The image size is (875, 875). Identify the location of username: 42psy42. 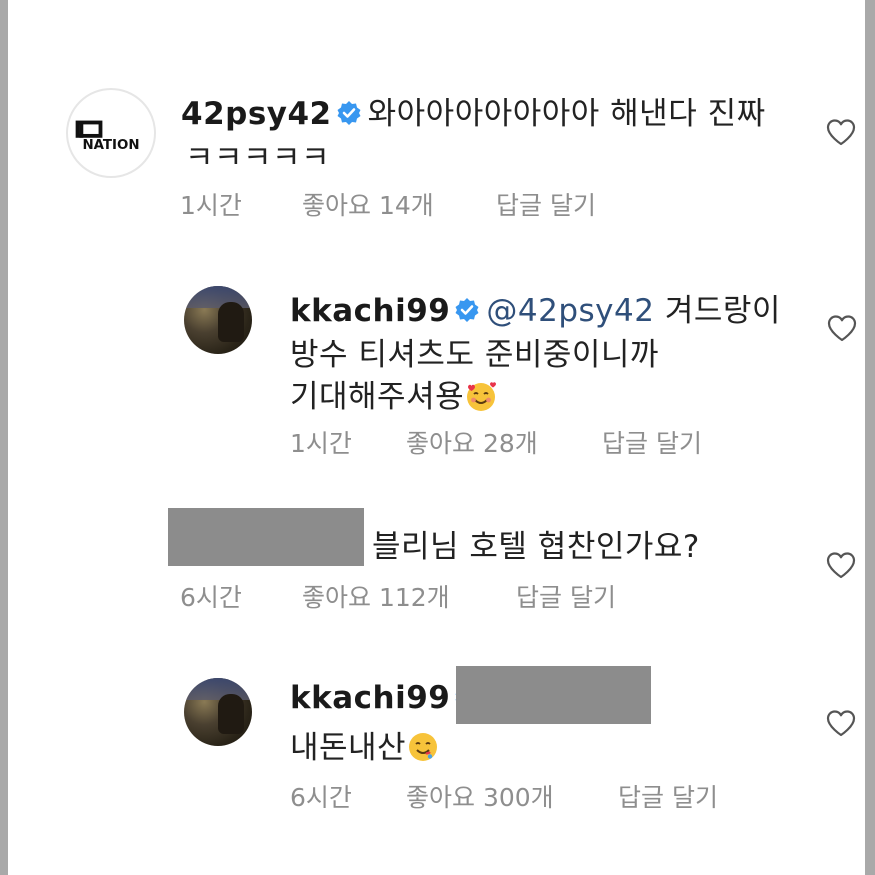
(256, 114).